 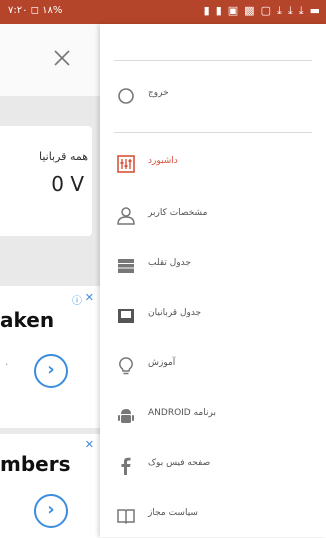 What do you see at coordinates (314, 10) in the screenshot?
I see `message-icon: ▬` at bounding box center [314, 10].